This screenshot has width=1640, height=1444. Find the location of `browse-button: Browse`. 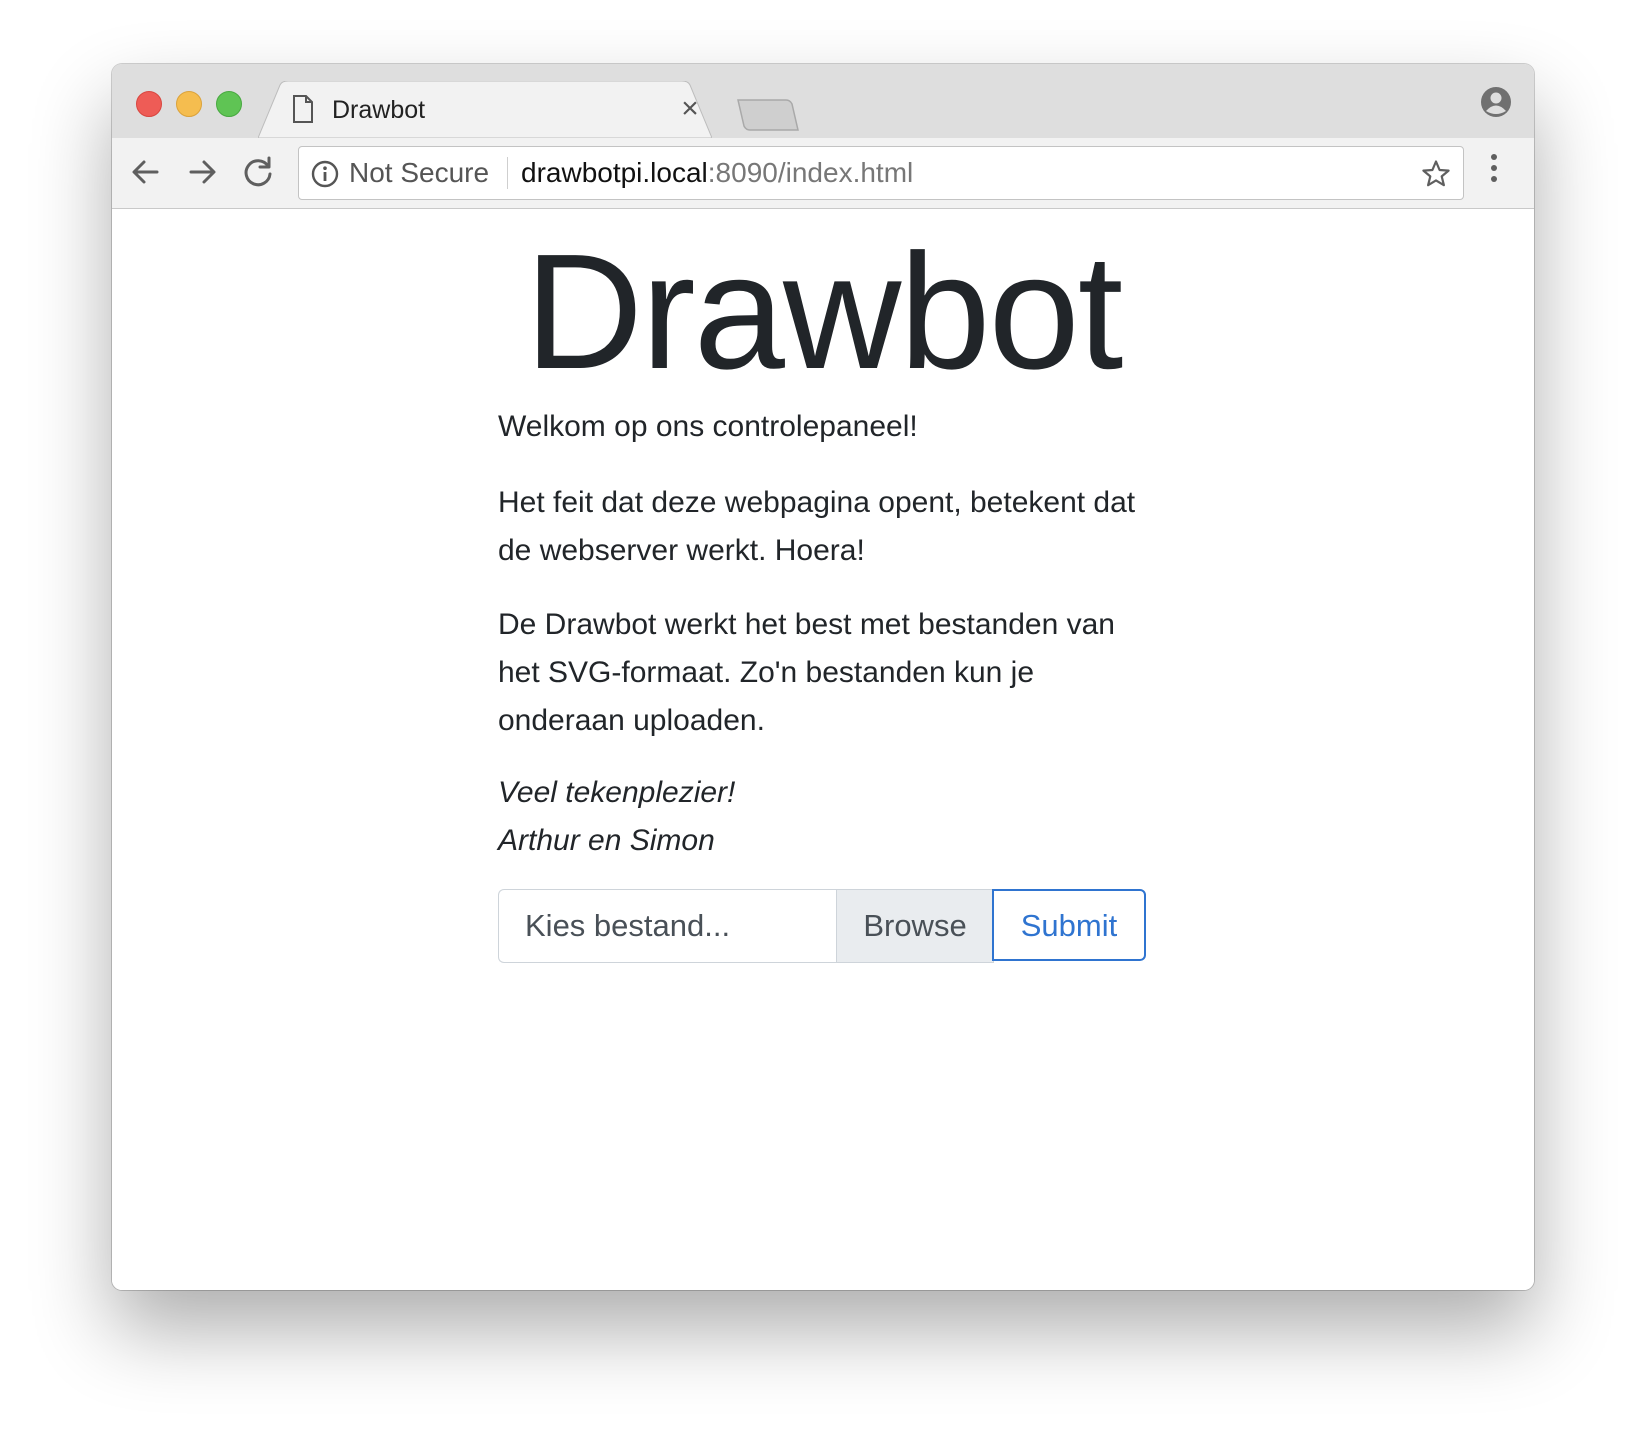

browse-button: Browse is located at coordinates (915, 926).